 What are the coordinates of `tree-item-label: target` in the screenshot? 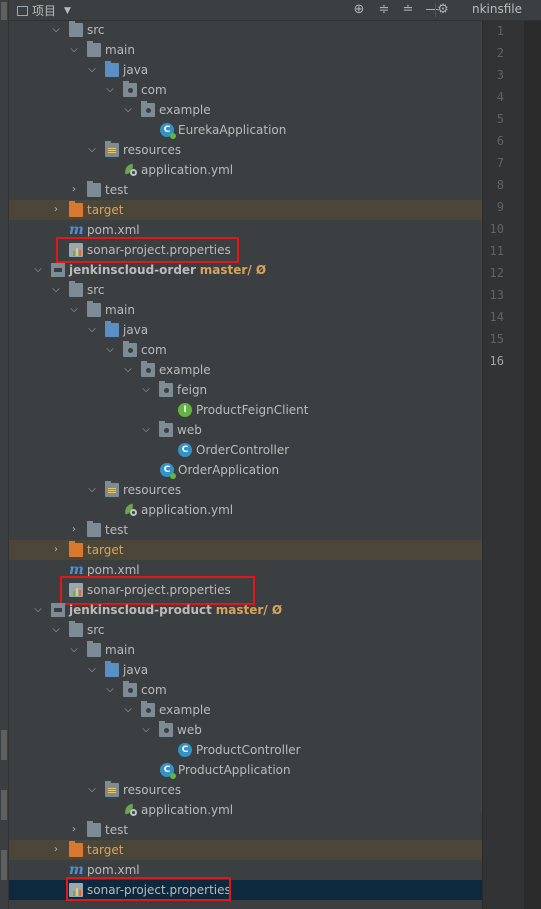 It's located at (105, 210).